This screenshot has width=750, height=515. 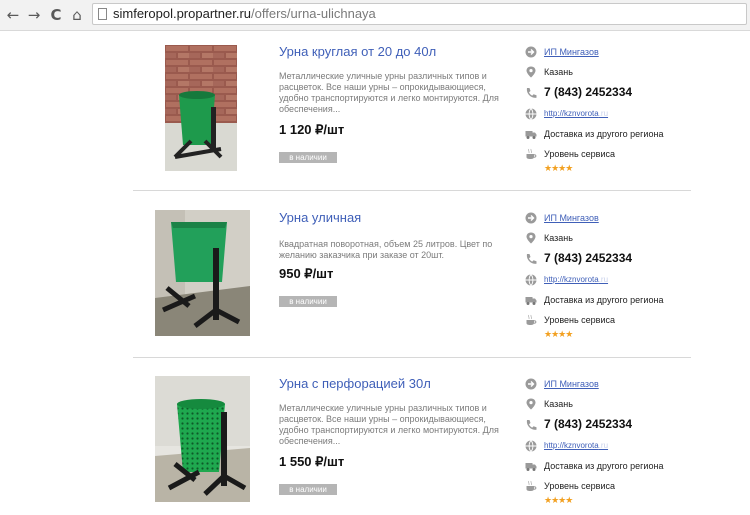 I want to click on url-host: simferopol.propartner.ru, so click(x=182, y=13).